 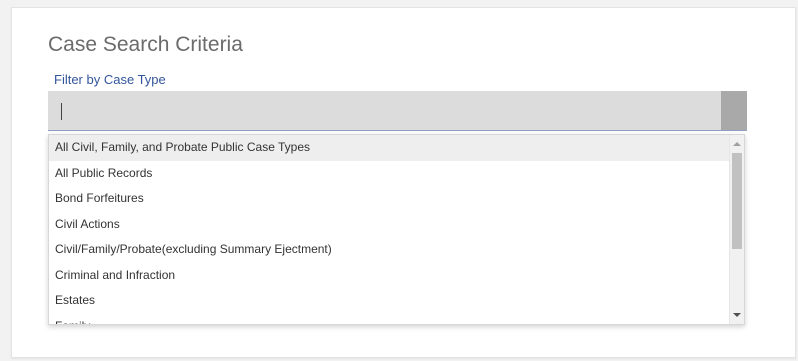 I want to click on filter-label: Filter by Case Type, so click(x=110, y=79).